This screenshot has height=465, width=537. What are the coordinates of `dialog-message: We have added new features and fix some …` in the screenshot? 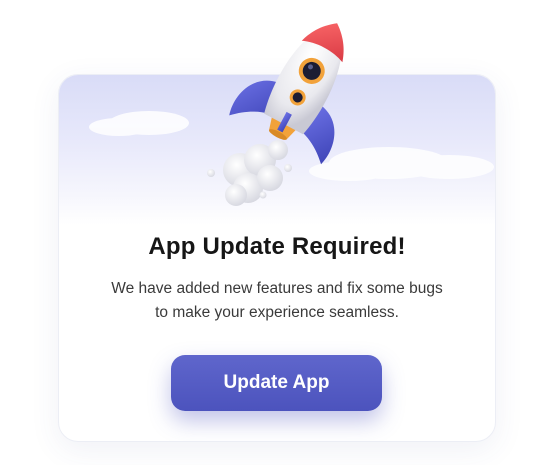 It's located at (277, 301).